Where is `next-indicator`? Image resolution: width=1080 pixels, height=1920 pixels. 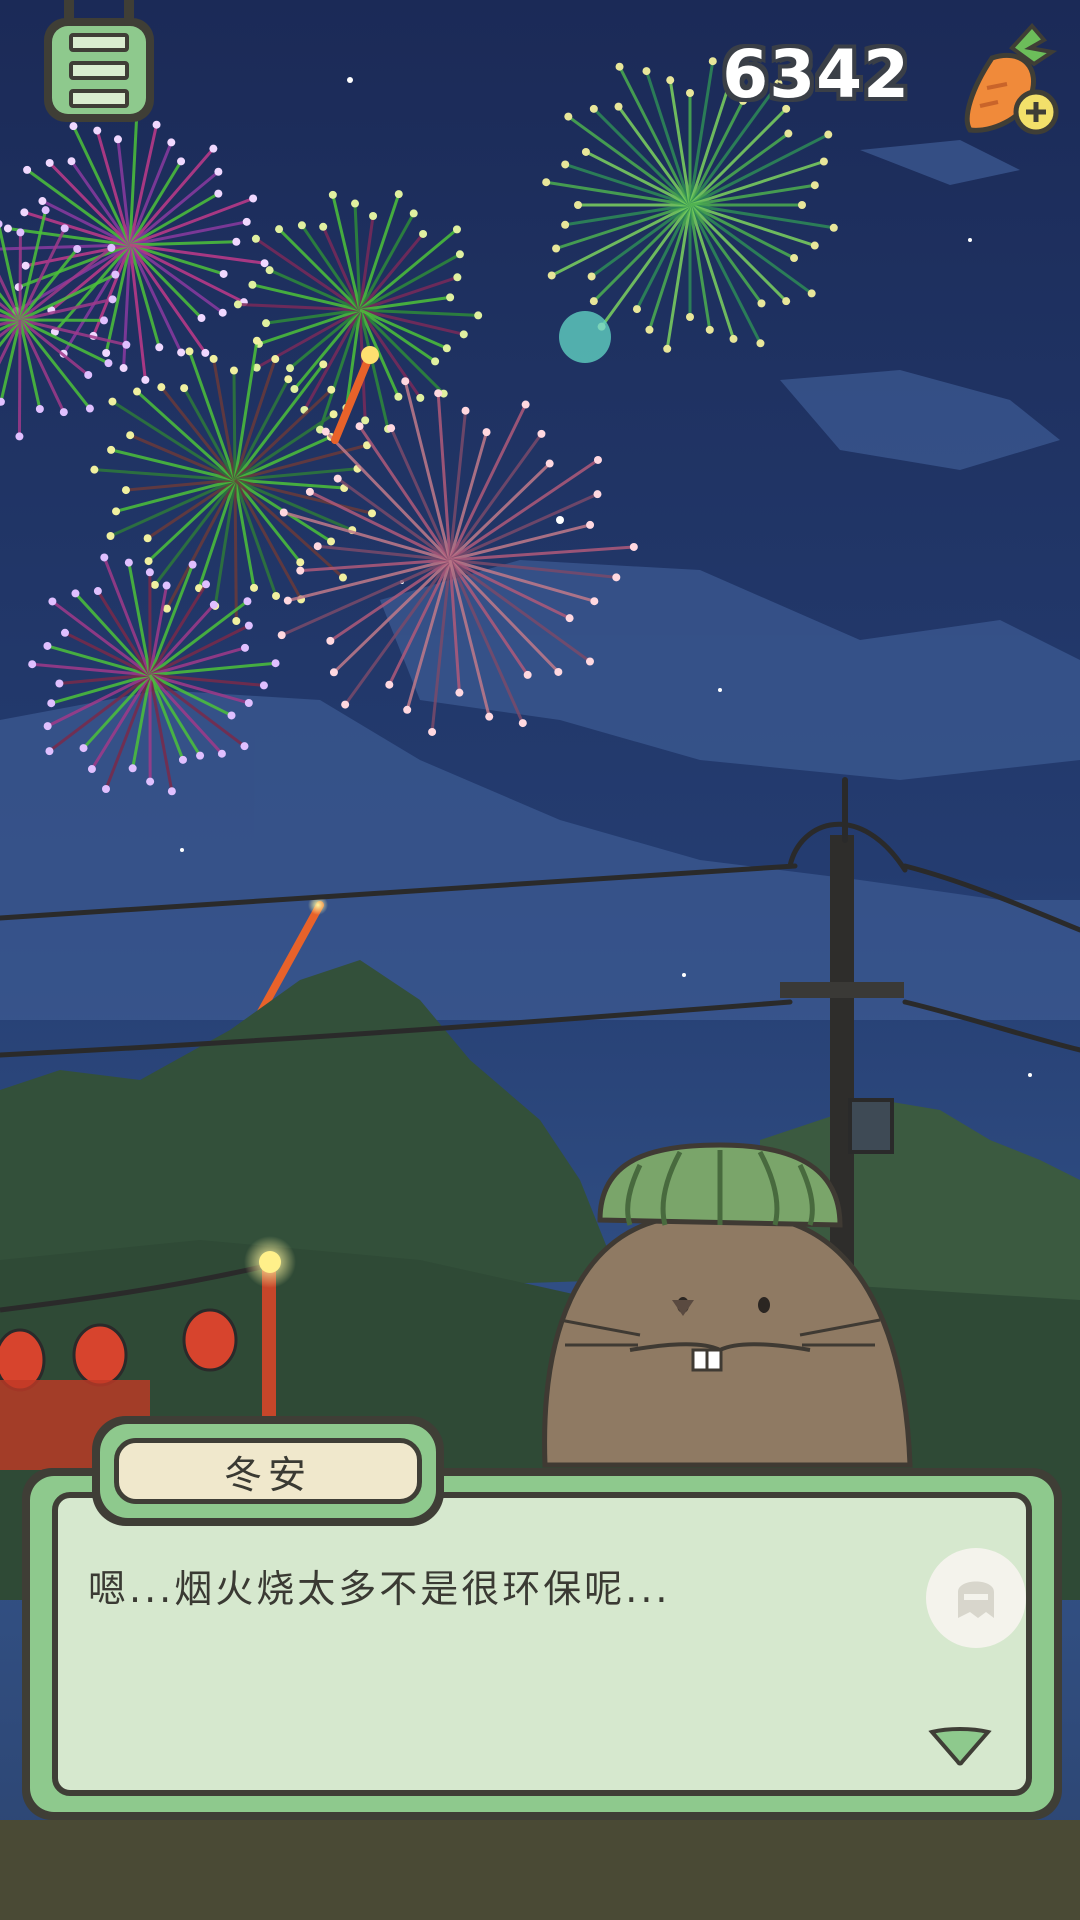
next-indicator is located at coordinates (960, 1746).